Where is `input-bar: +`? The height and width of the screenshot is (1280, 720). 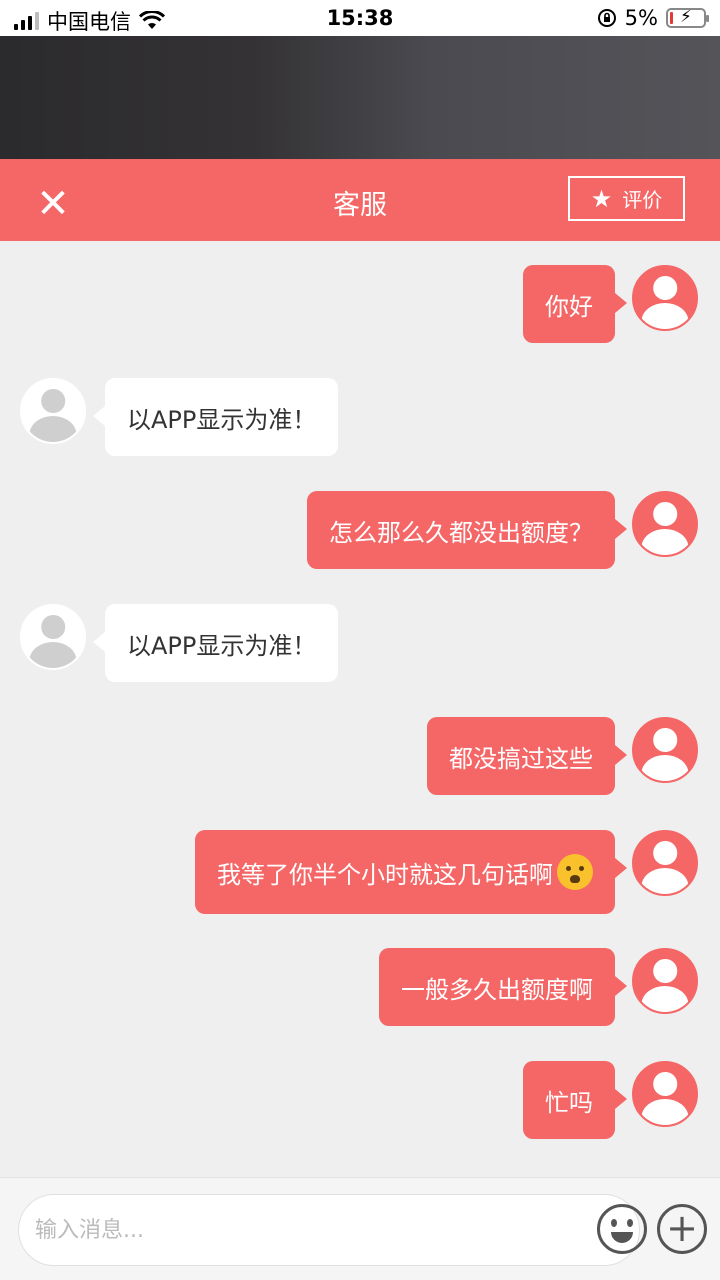 input-bar: + is located at coordinates (360, 1228).